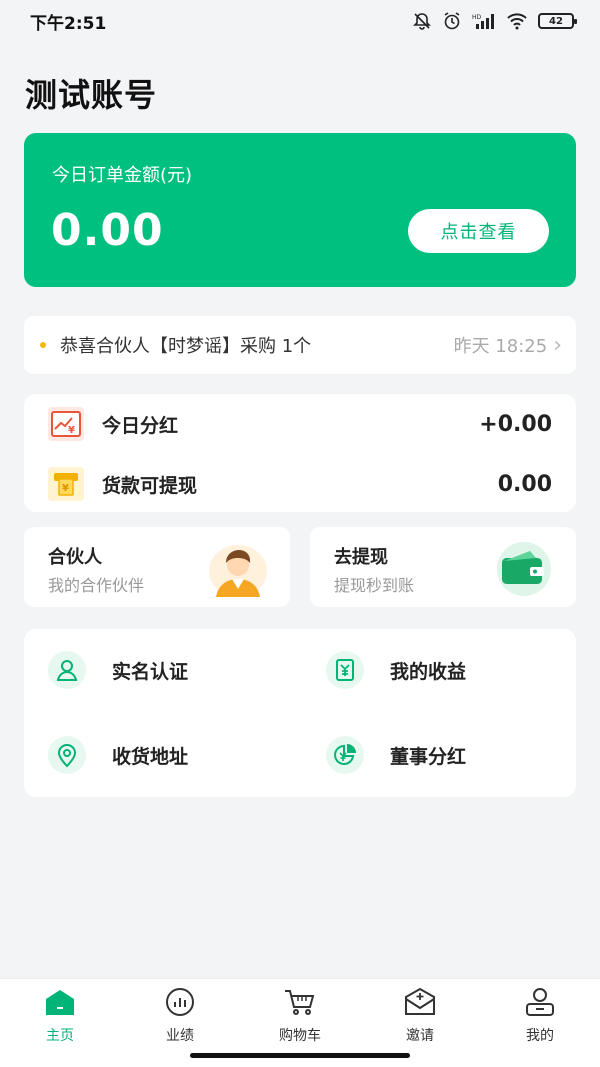 This screenshot has width=600, height=1067. I want to click on nav-label: 购物车, so click(300, 1036).